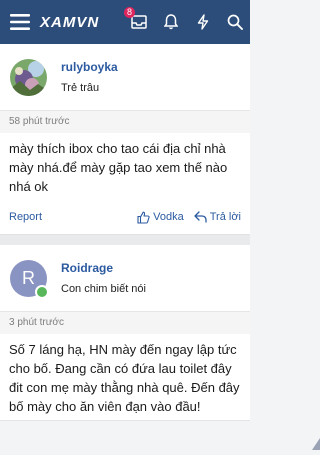  I want to click on search-button, so click(235, 22).